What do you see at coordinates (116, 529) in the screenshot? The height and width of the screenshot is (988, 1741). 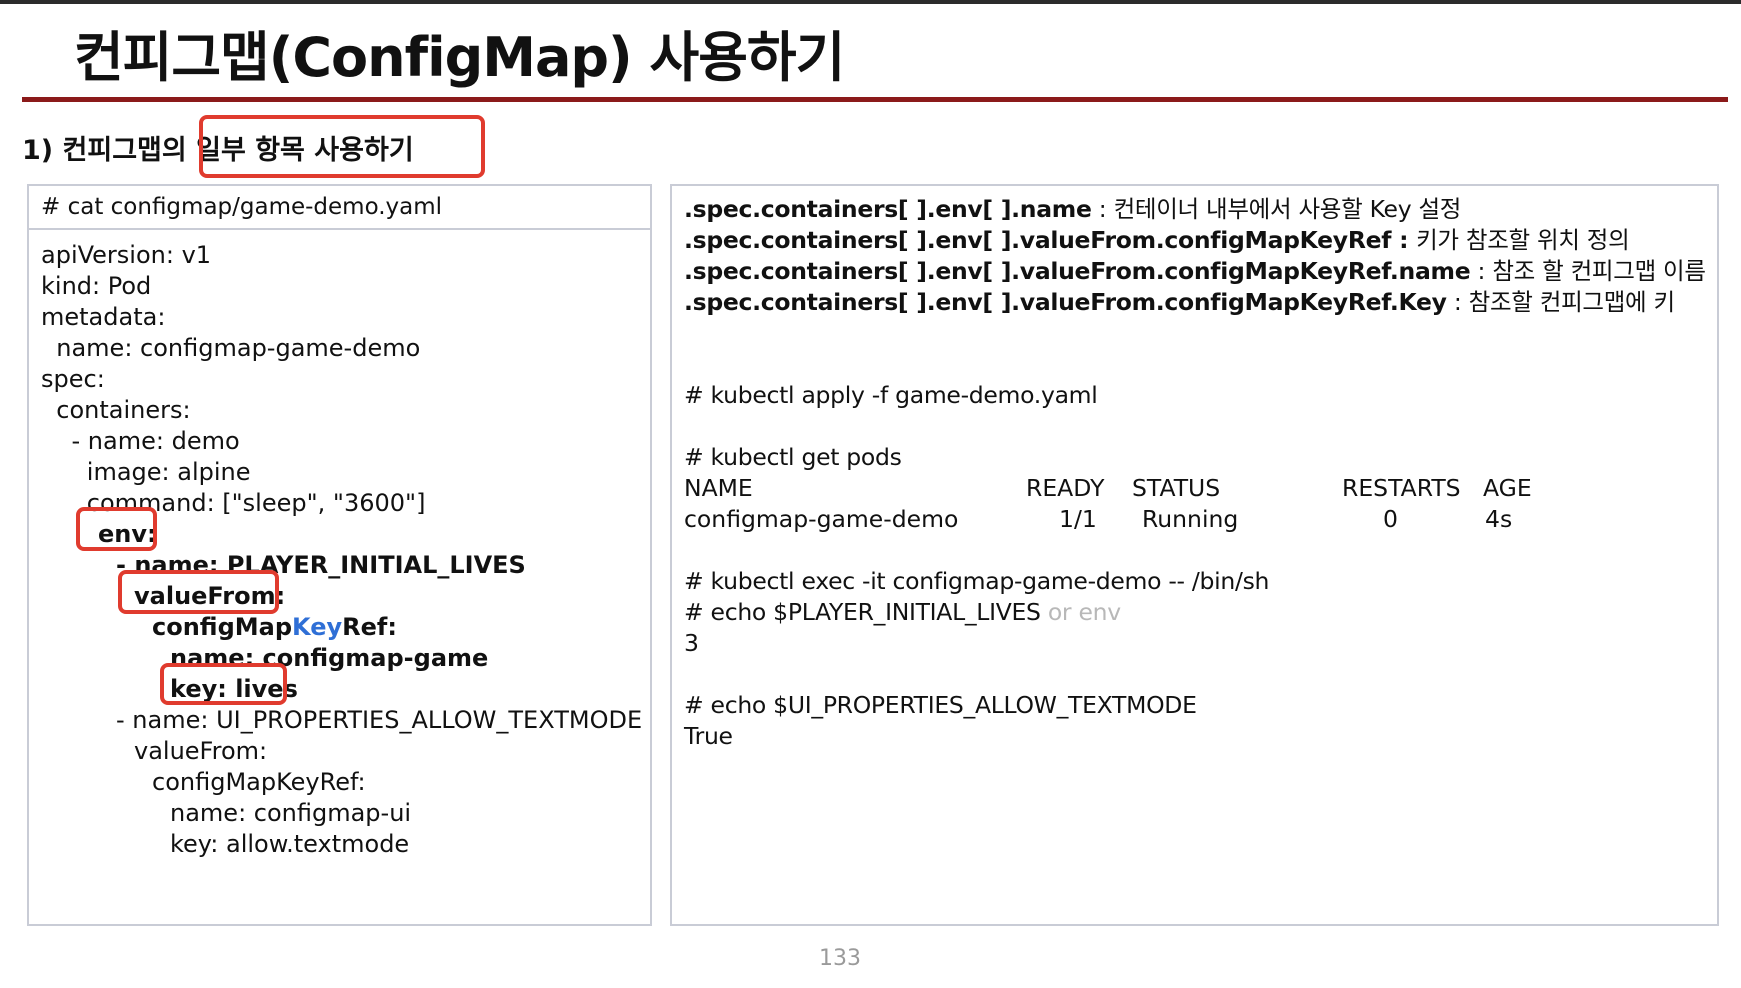 I see `env-highlight-frame` at bounding box center [116, 529].